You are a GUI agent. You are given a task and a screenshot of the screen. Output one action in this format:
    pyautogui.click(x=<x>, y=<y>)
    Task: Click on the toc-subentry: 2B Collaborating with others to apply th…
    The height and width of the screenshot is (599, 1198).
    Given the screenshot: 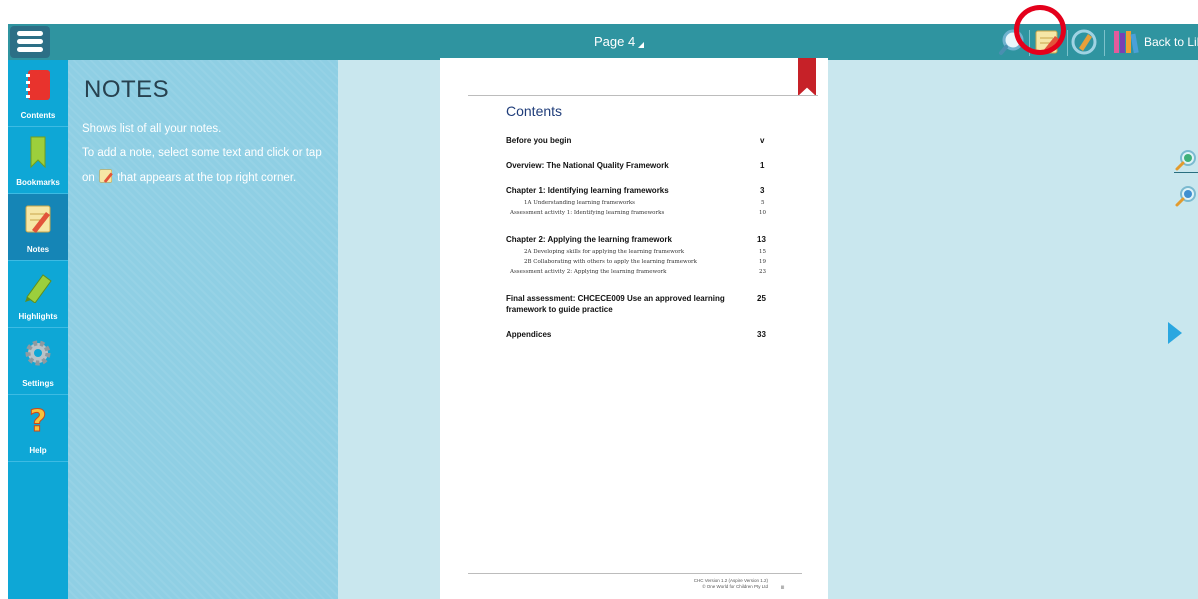 What is the action you would take?
    pyautogui.click(x=611, y=262)
    